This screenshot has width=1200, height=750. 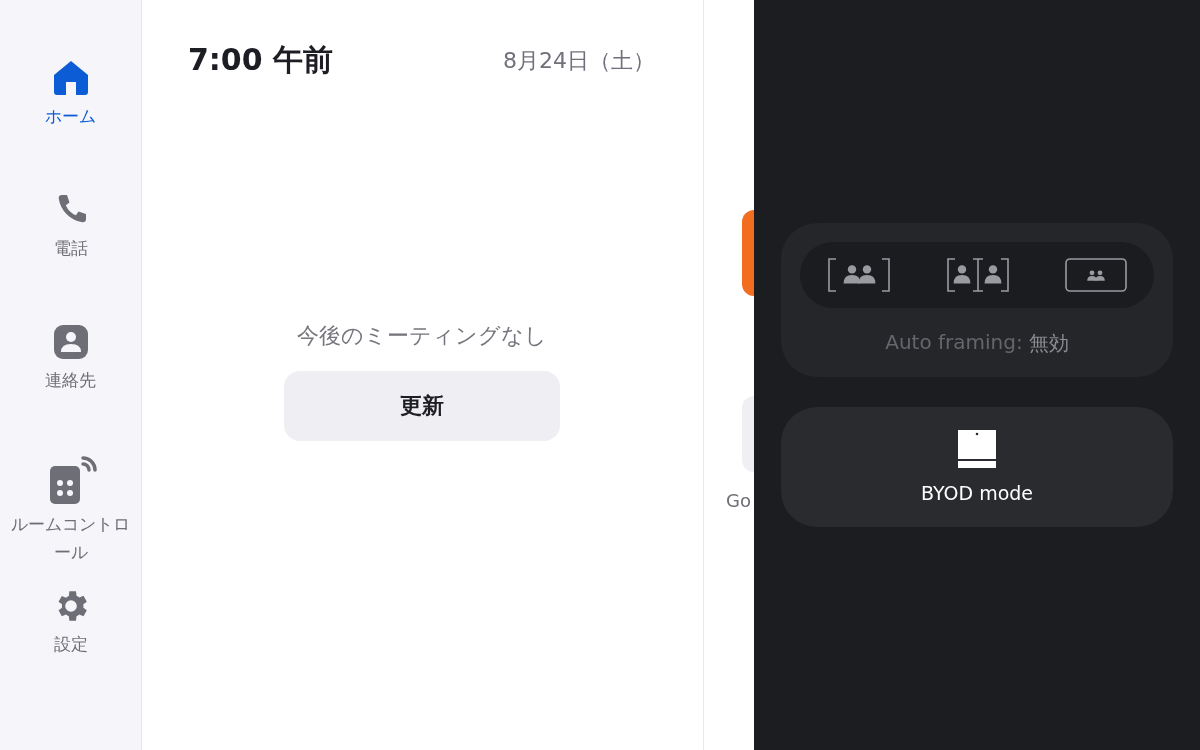 What do you see at coordinates (977, 449) in the screenshot?
I see `display-icon` at bounding box center [977, 449].